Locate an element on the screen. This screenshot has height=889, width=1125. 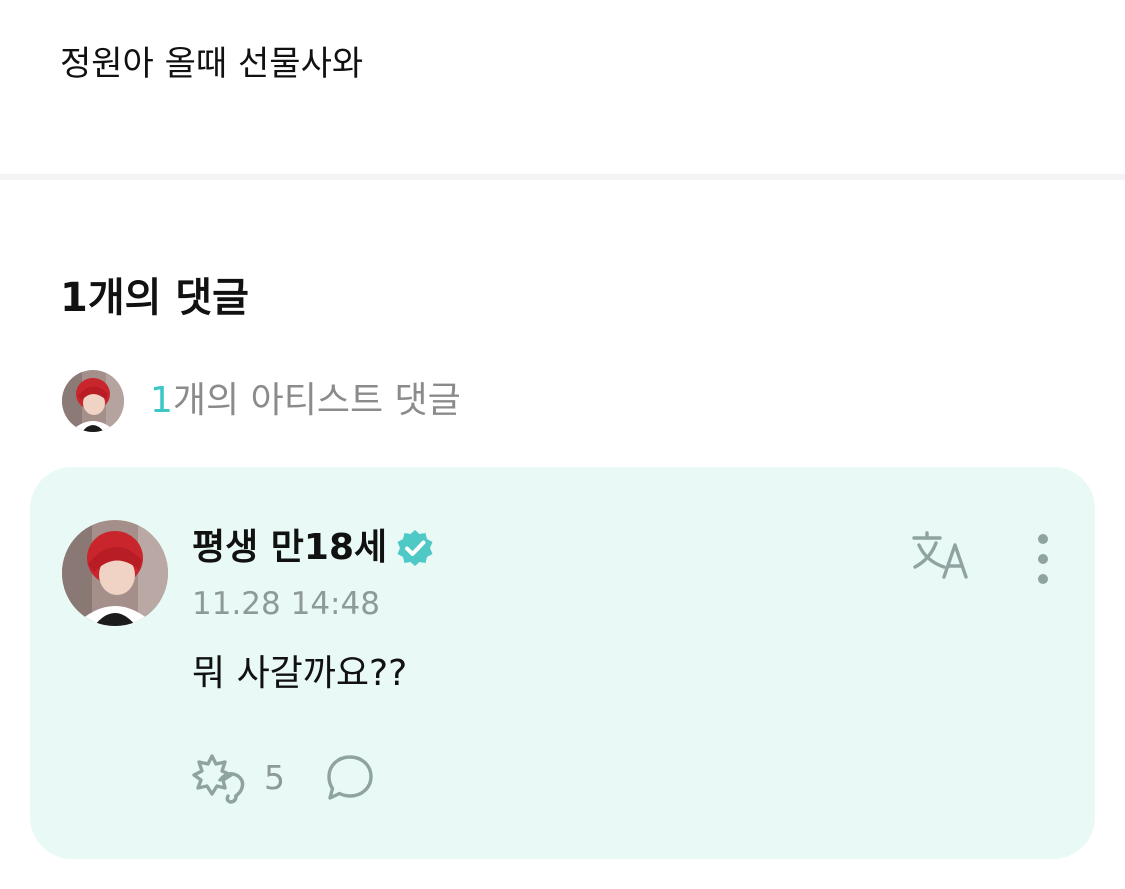
comment-text: 뭐 사갈까요?? is located at coordinates (300, 673).